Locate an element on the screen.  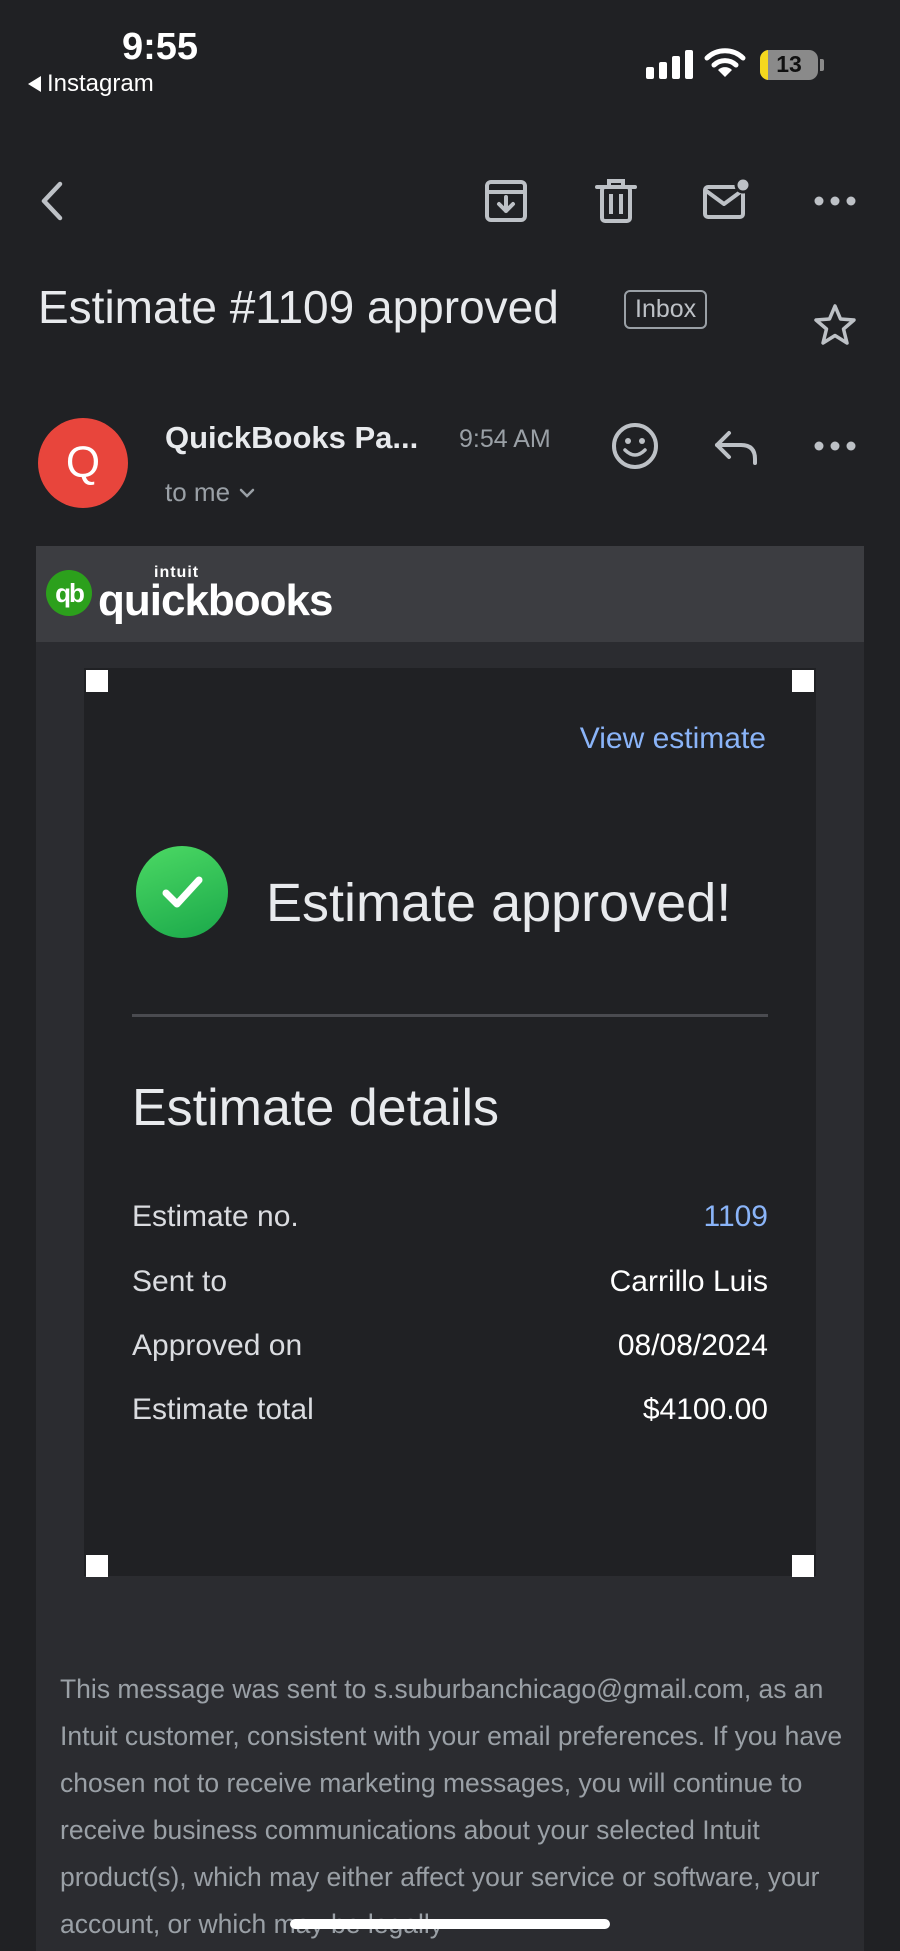
message-more-icon is located at coordinates (835, 446).